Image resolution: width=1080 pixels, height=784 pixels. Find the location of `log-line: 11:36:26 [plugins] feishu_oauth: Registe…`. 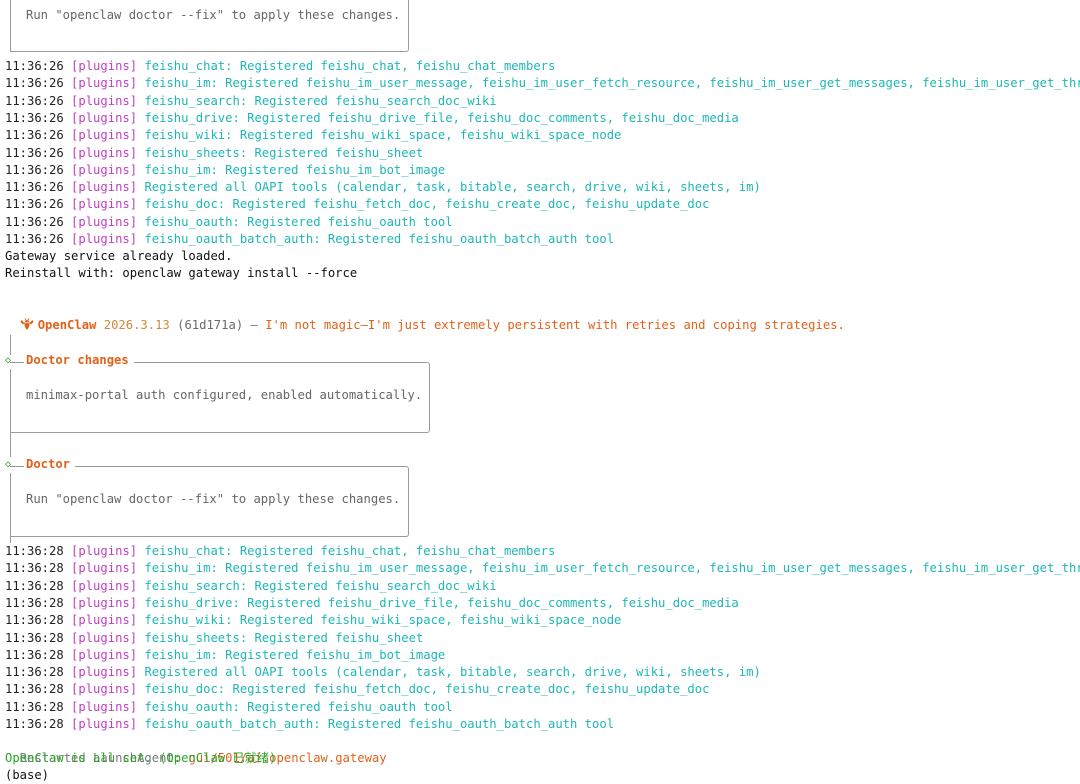

log-line: 11:36:26 [plugins] feishu_oauth: Registe… is located at coordinates (229, 222).